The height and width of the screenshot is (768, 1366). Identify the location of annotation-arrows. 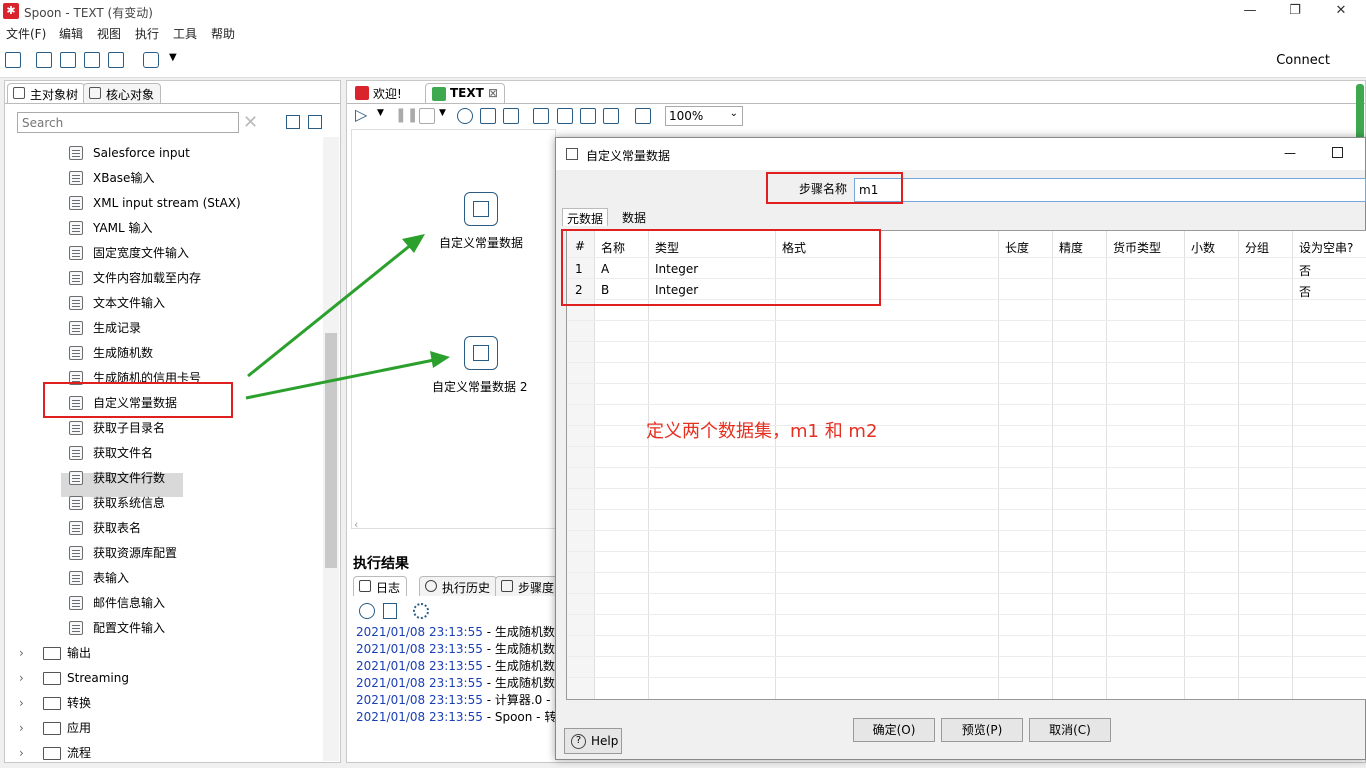
(347, 317).